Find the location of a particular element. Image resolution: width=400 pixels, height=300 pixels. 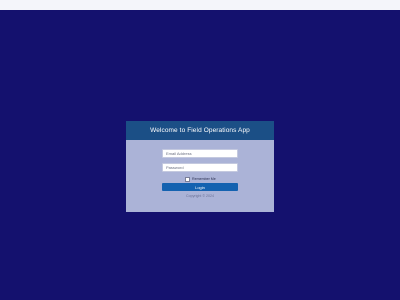

copyright-text: Copyright © 2024 is located at coordinates (200, 196).